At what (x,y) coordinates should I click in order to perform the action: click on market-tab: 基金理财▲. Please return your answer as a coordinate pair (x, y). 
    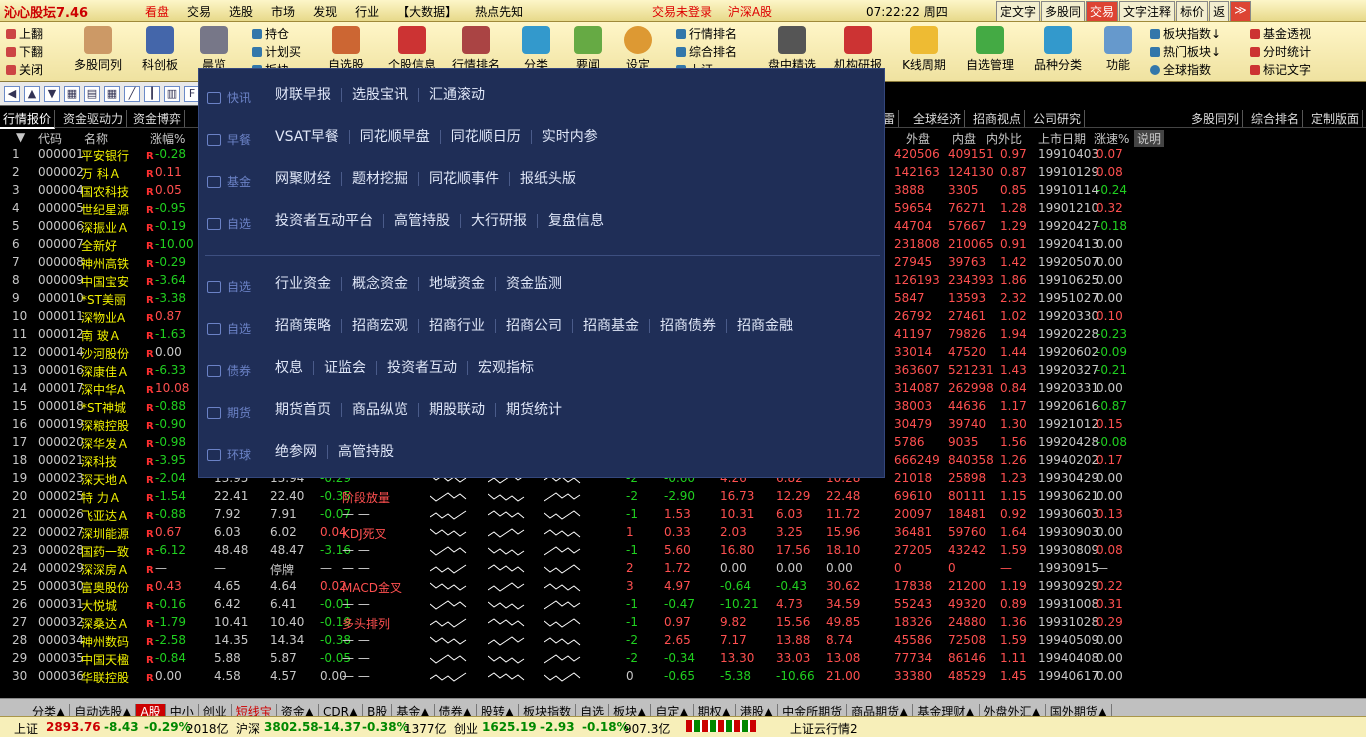
    Looking at the image, I should click on (946, 710).